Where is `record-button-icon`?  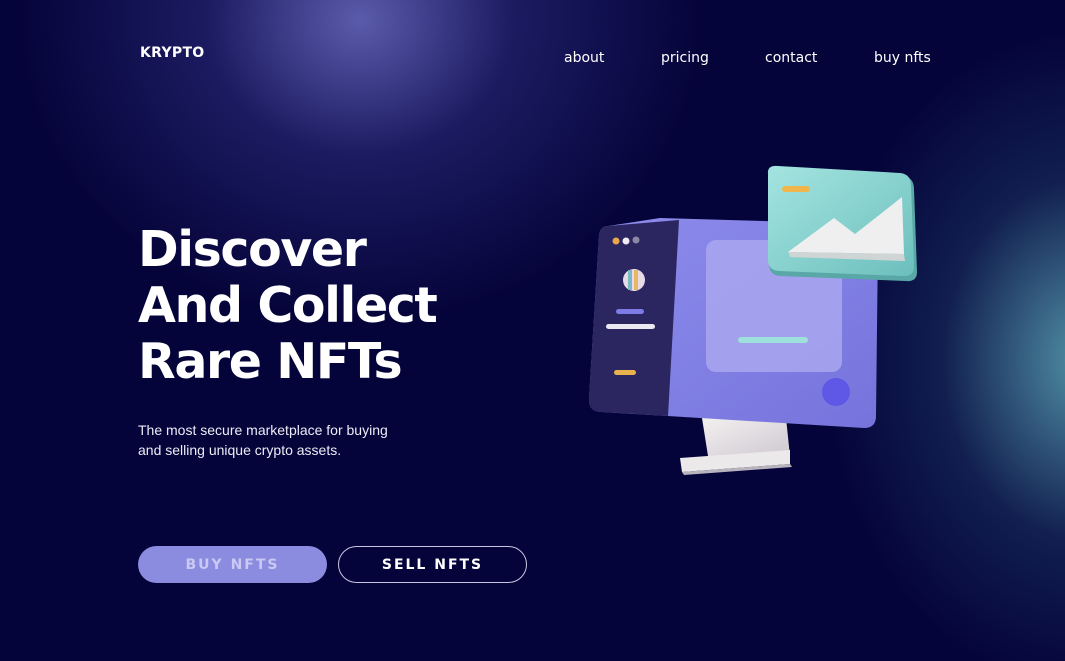
record-button-icon is located at coordinates (836, 392).